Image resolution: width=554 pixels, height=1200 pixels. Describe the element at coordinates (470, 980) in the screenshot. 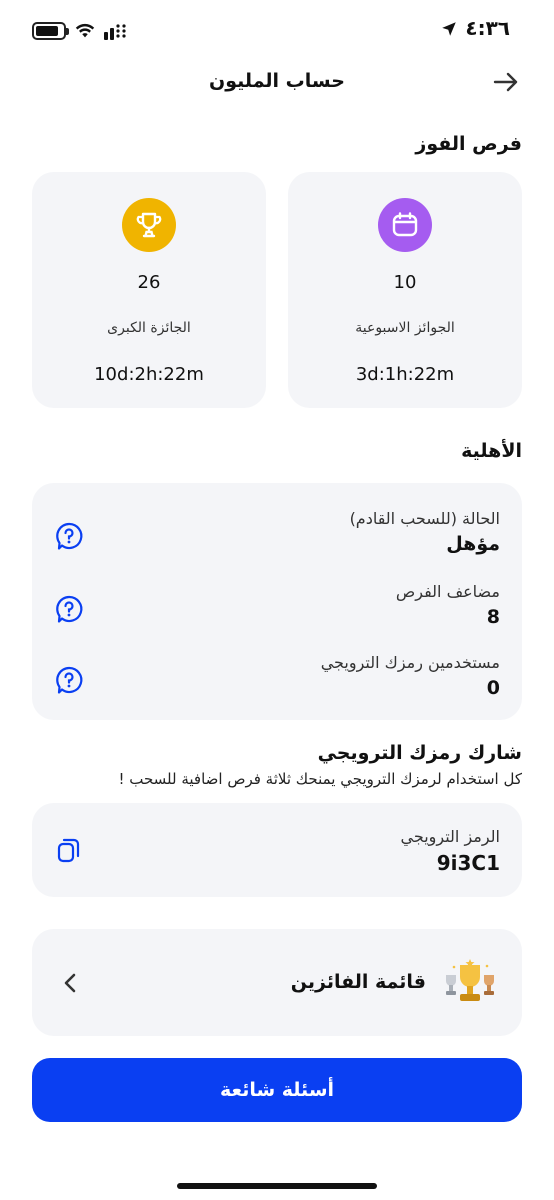

I see `trophies-icon` at that location.